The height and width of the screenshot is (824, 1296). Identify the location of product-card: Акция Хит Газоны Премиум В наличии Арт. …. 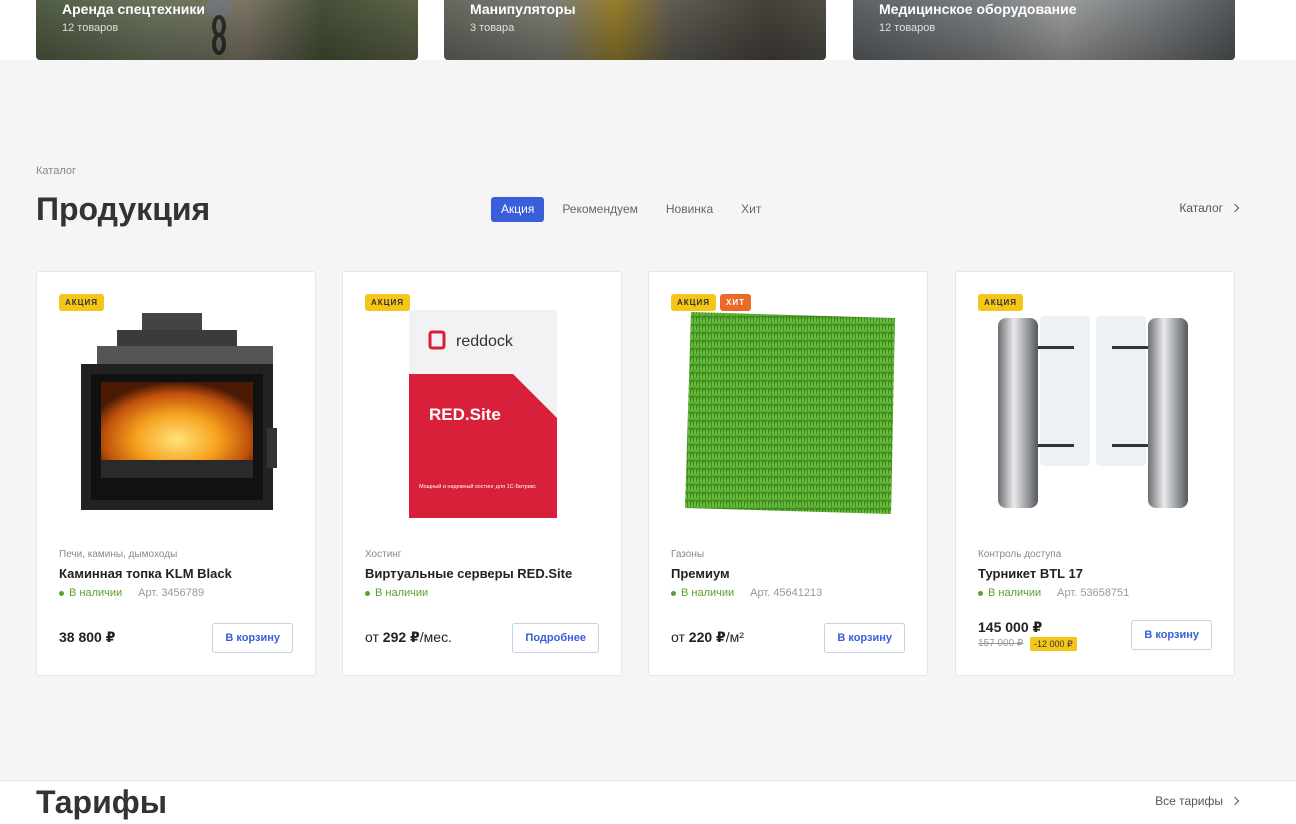
(788, 473).